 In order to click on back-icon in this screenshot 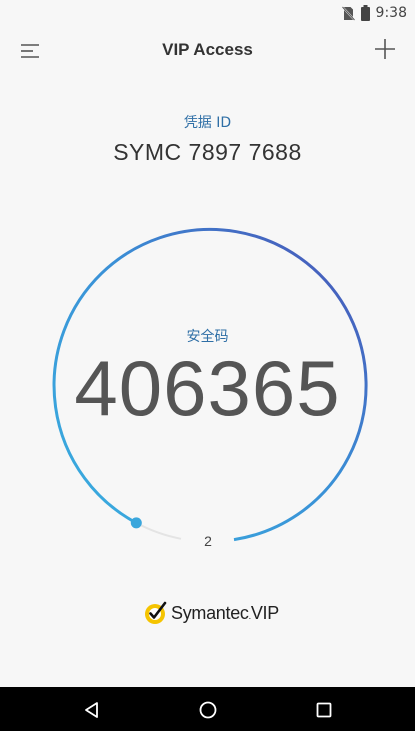, I will do `click(91, 710)`.